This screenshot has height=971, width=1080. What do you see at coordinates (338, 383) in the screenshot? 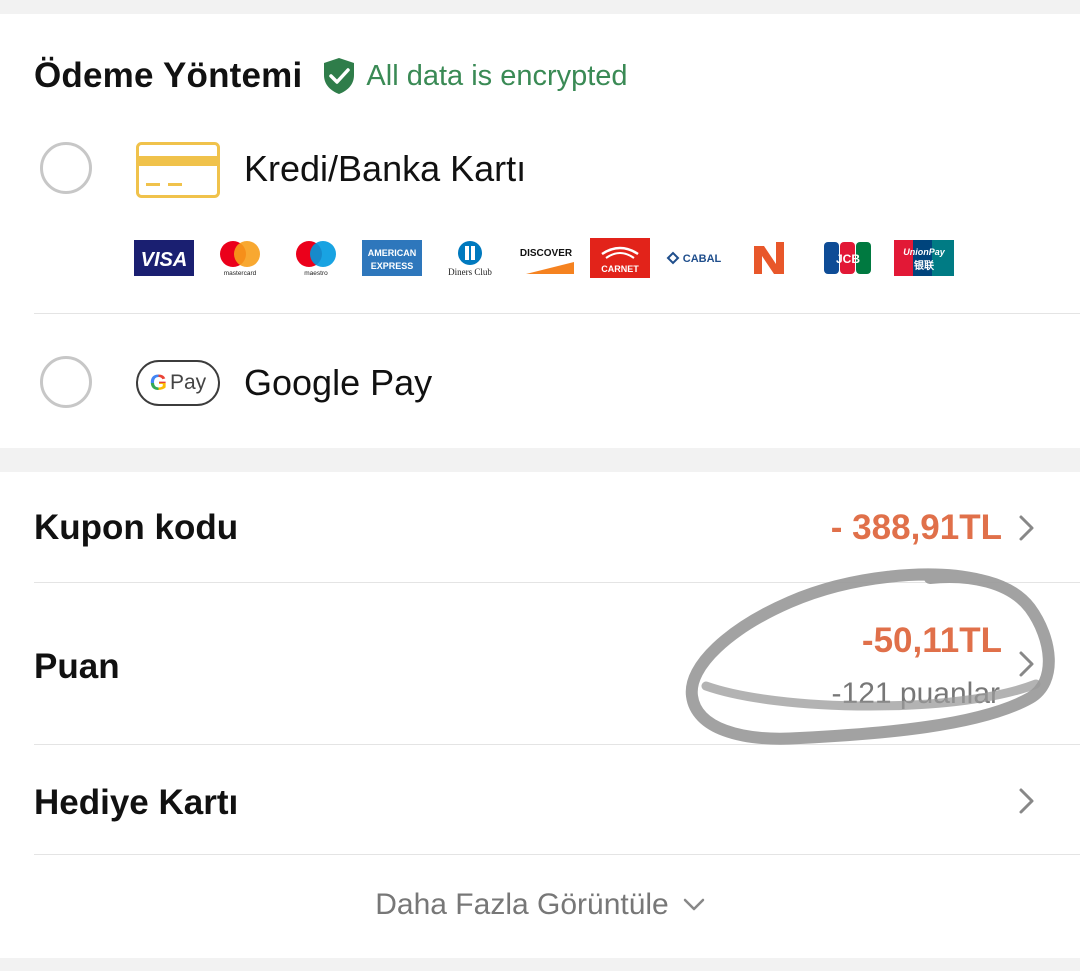
I see `method-label-google-pay: Google Pay` at bounding box center [338, 383].